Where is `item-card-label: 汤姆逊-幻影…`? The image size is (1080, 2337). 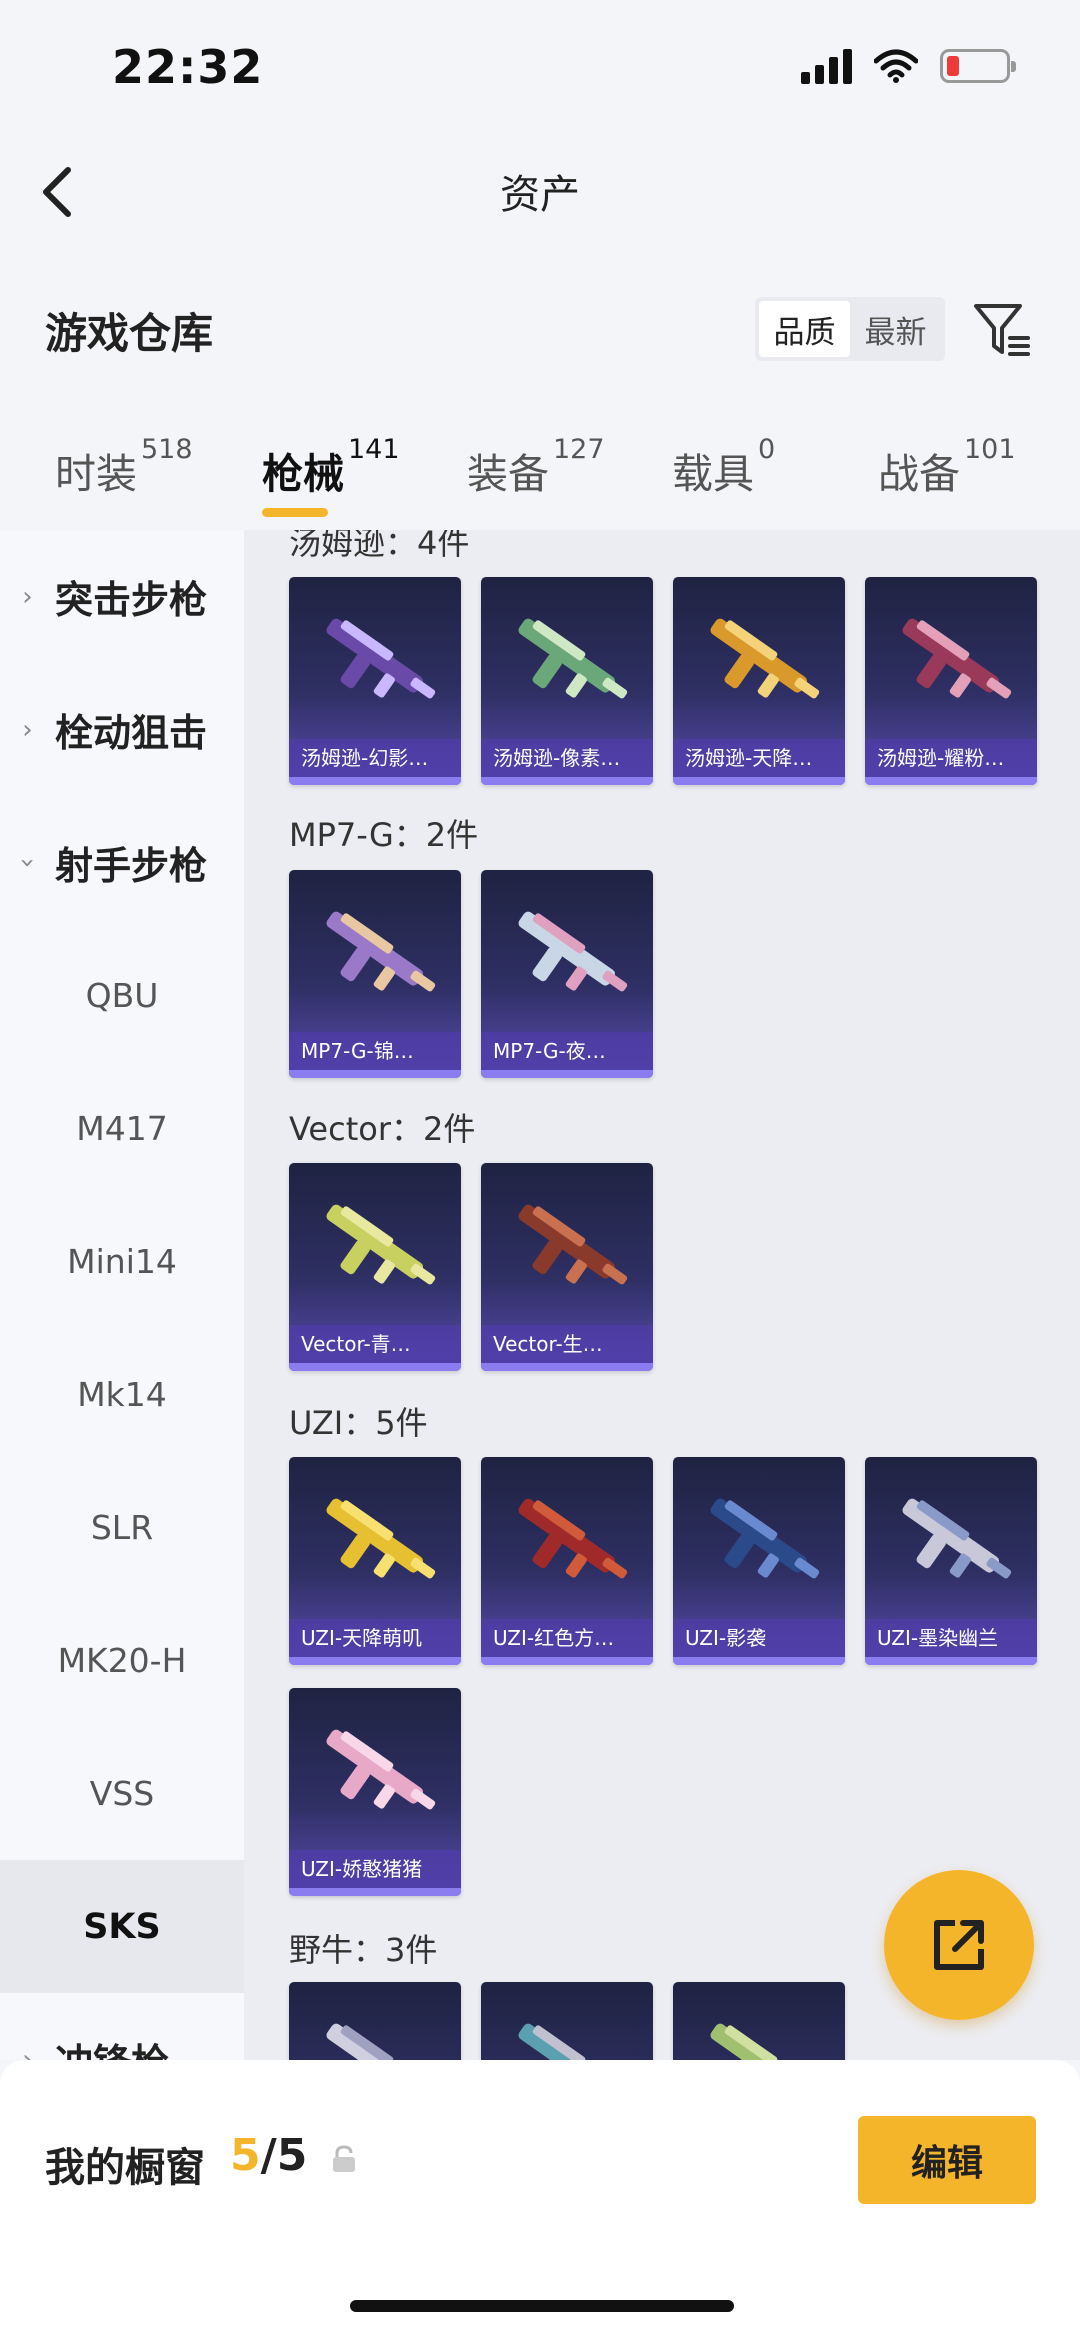 item-card-label: 汤姆逊-幻影… is located at coordinates (375, 758).